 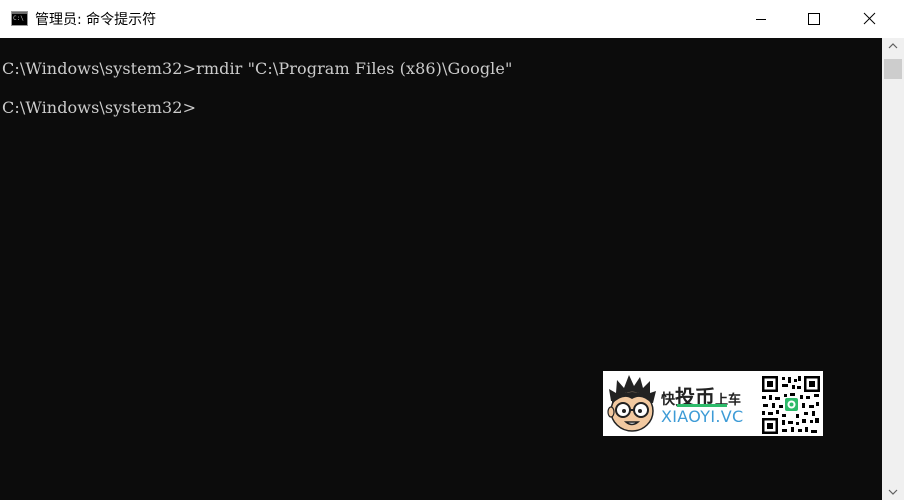 I want to click on scrollbar-thumb, so click(x=893, y=69).